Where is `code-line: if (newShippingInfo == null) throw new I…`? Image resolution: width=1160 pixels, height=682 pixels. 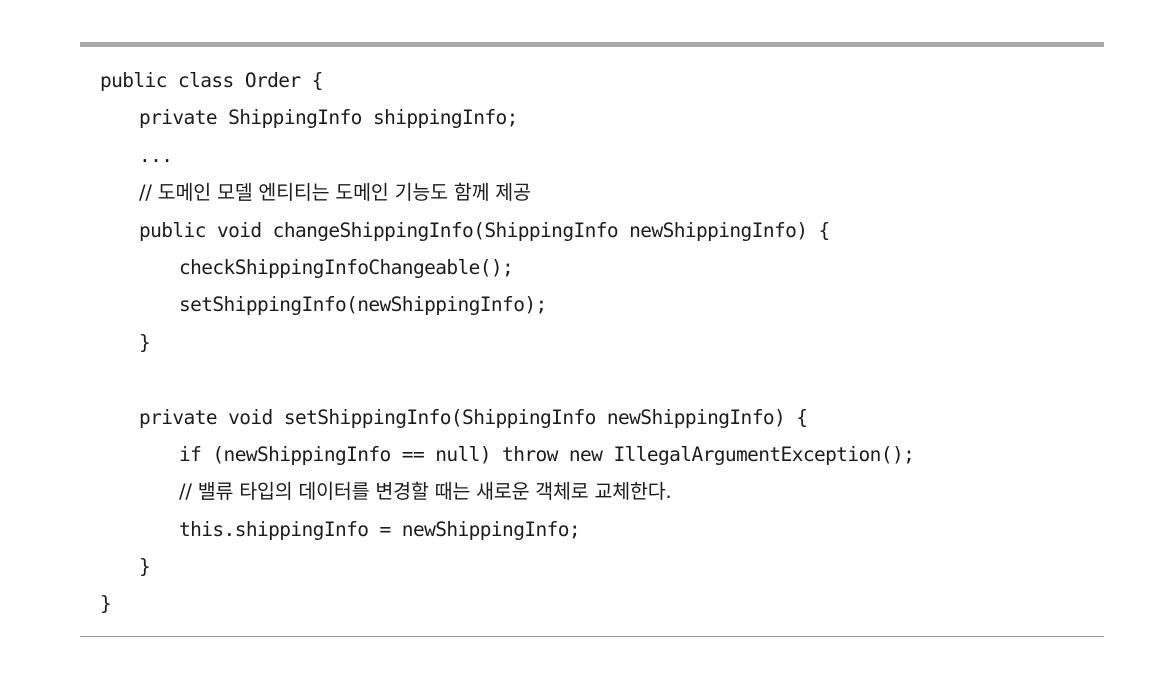
code-line: if (newShippingInfo == null) throw new I… is located at coordinates (547, 454).